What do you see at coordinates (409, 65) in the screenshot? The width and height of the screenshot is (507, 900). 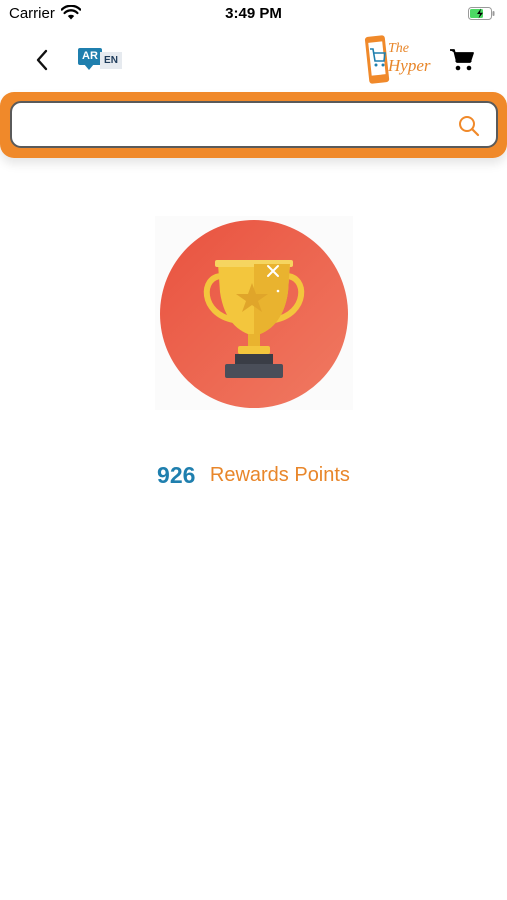 I see `logo-text-hyper: Hyper` at bounding box center [409, 65].